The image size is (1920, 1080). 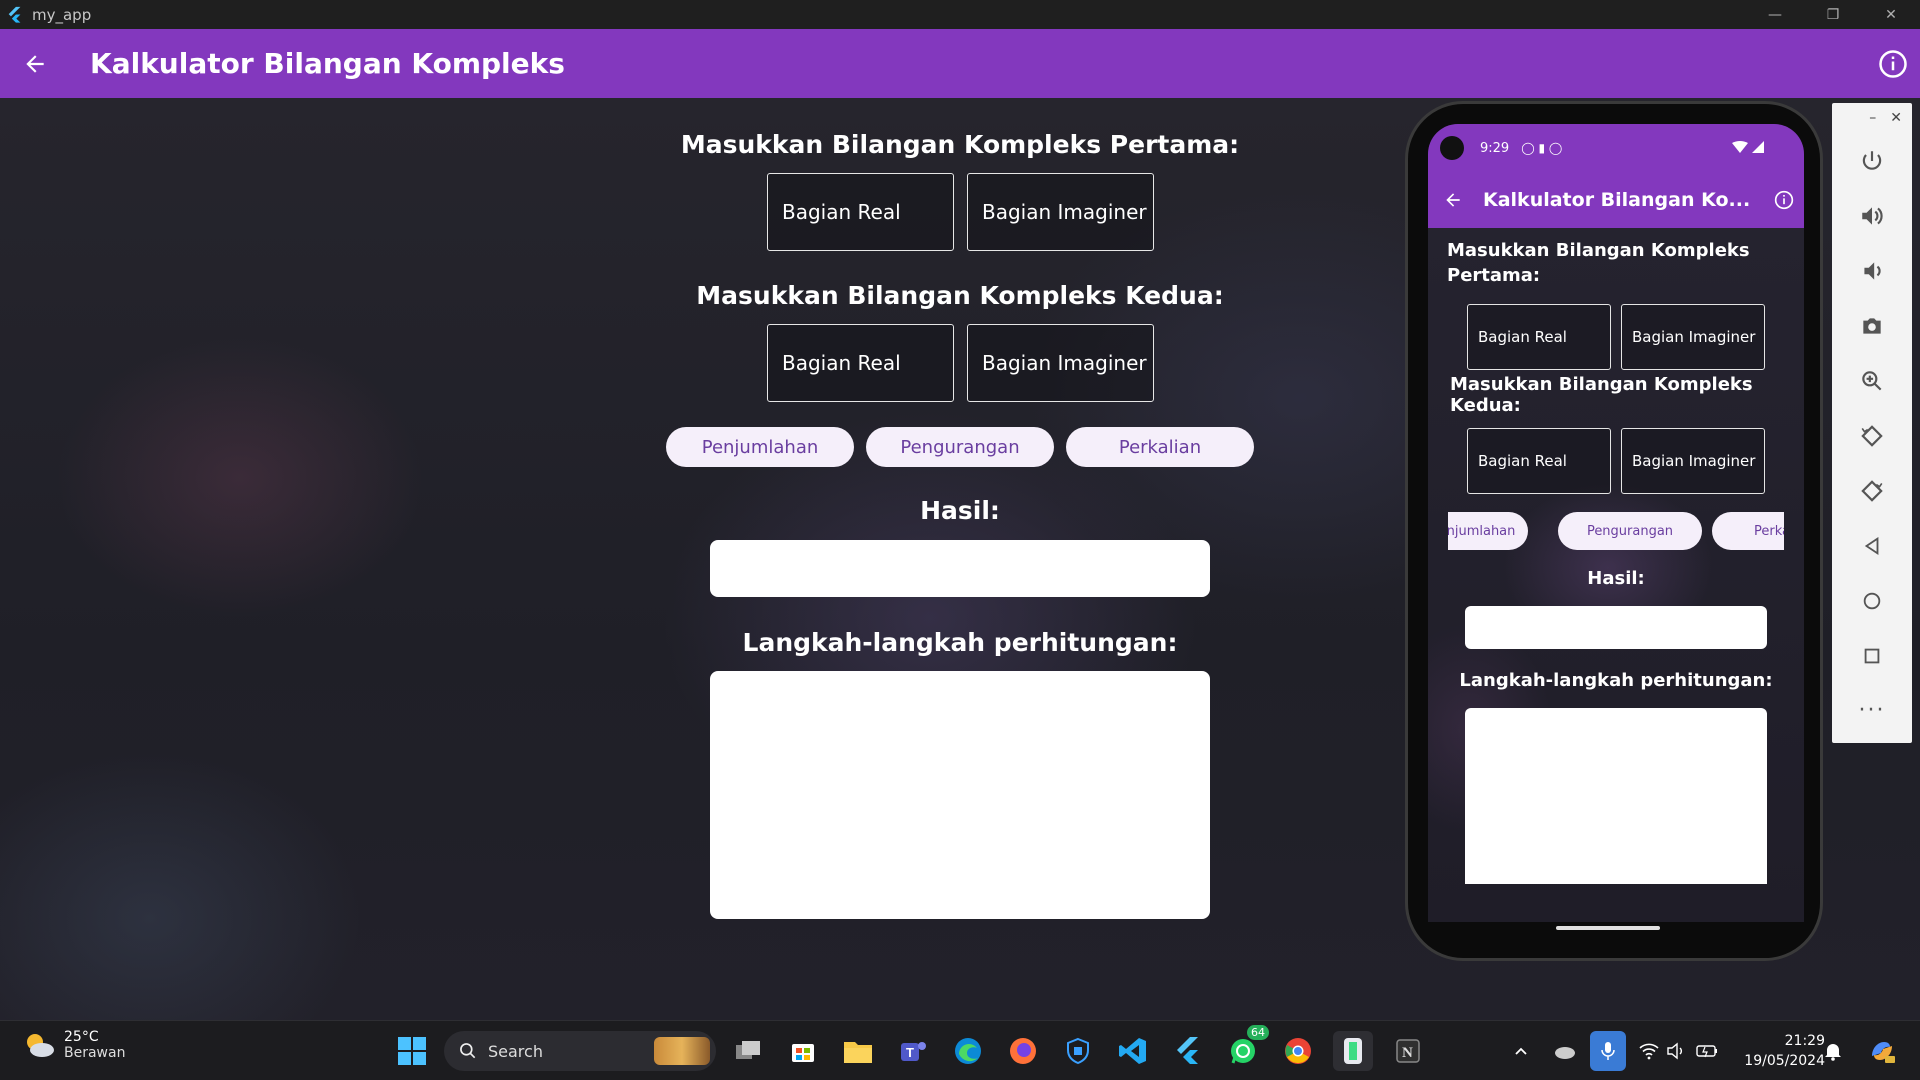 I want to click on clock-time: 21:29, so click(x=1804, y=1041).